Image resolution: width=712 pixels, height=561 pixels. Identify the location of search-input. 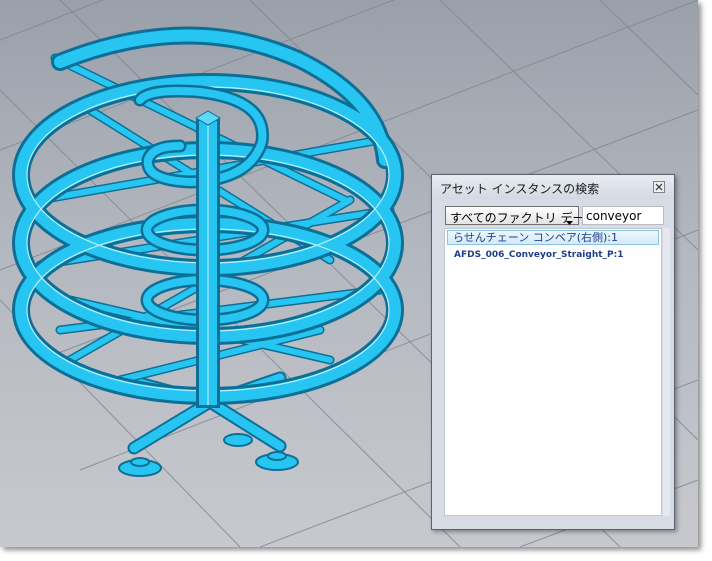
(623, 215).